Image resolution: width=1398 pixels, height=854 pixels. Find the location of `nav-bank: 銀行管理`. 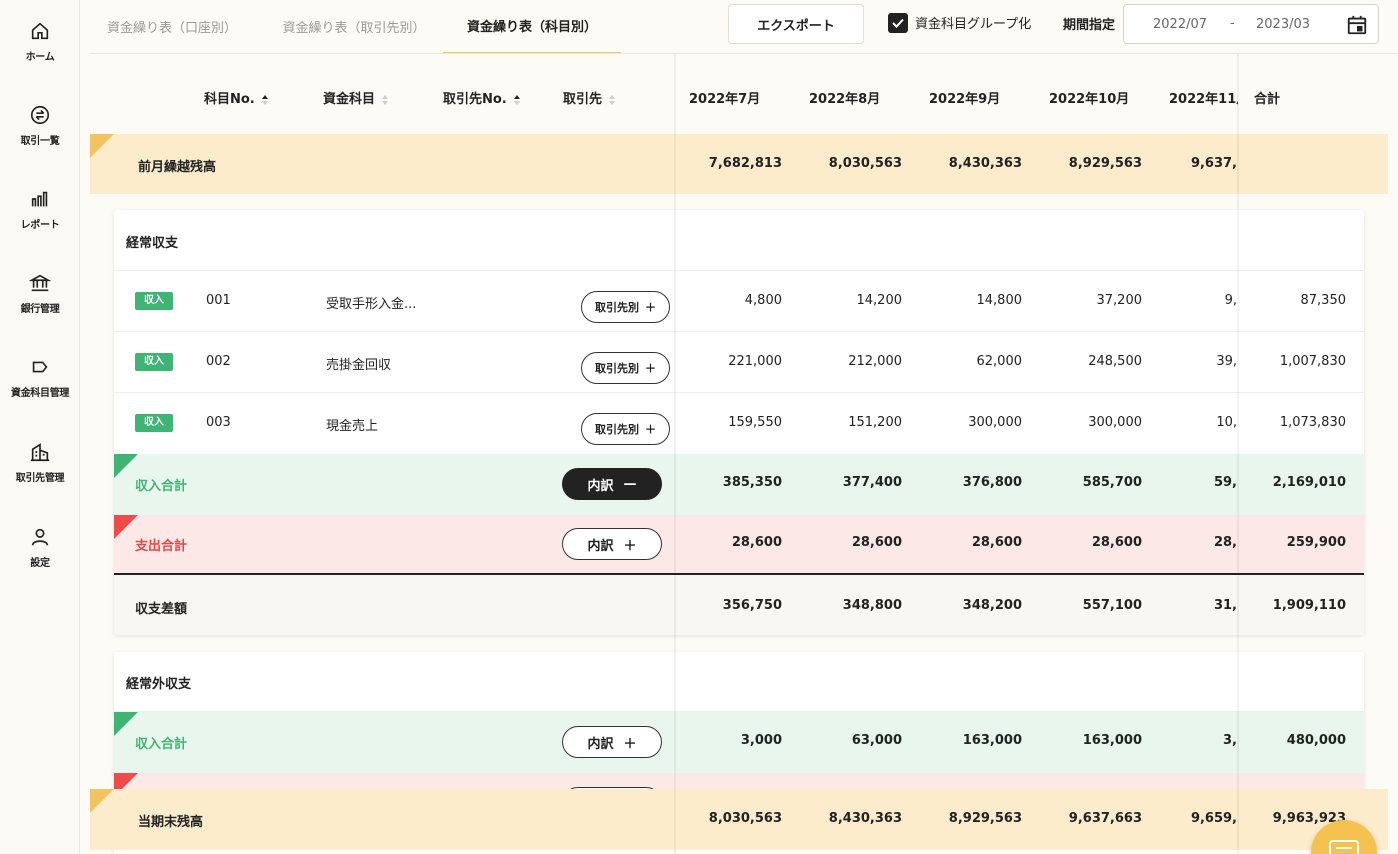

nav-bank: 銀行管理 is located at coordinates (40, 293).